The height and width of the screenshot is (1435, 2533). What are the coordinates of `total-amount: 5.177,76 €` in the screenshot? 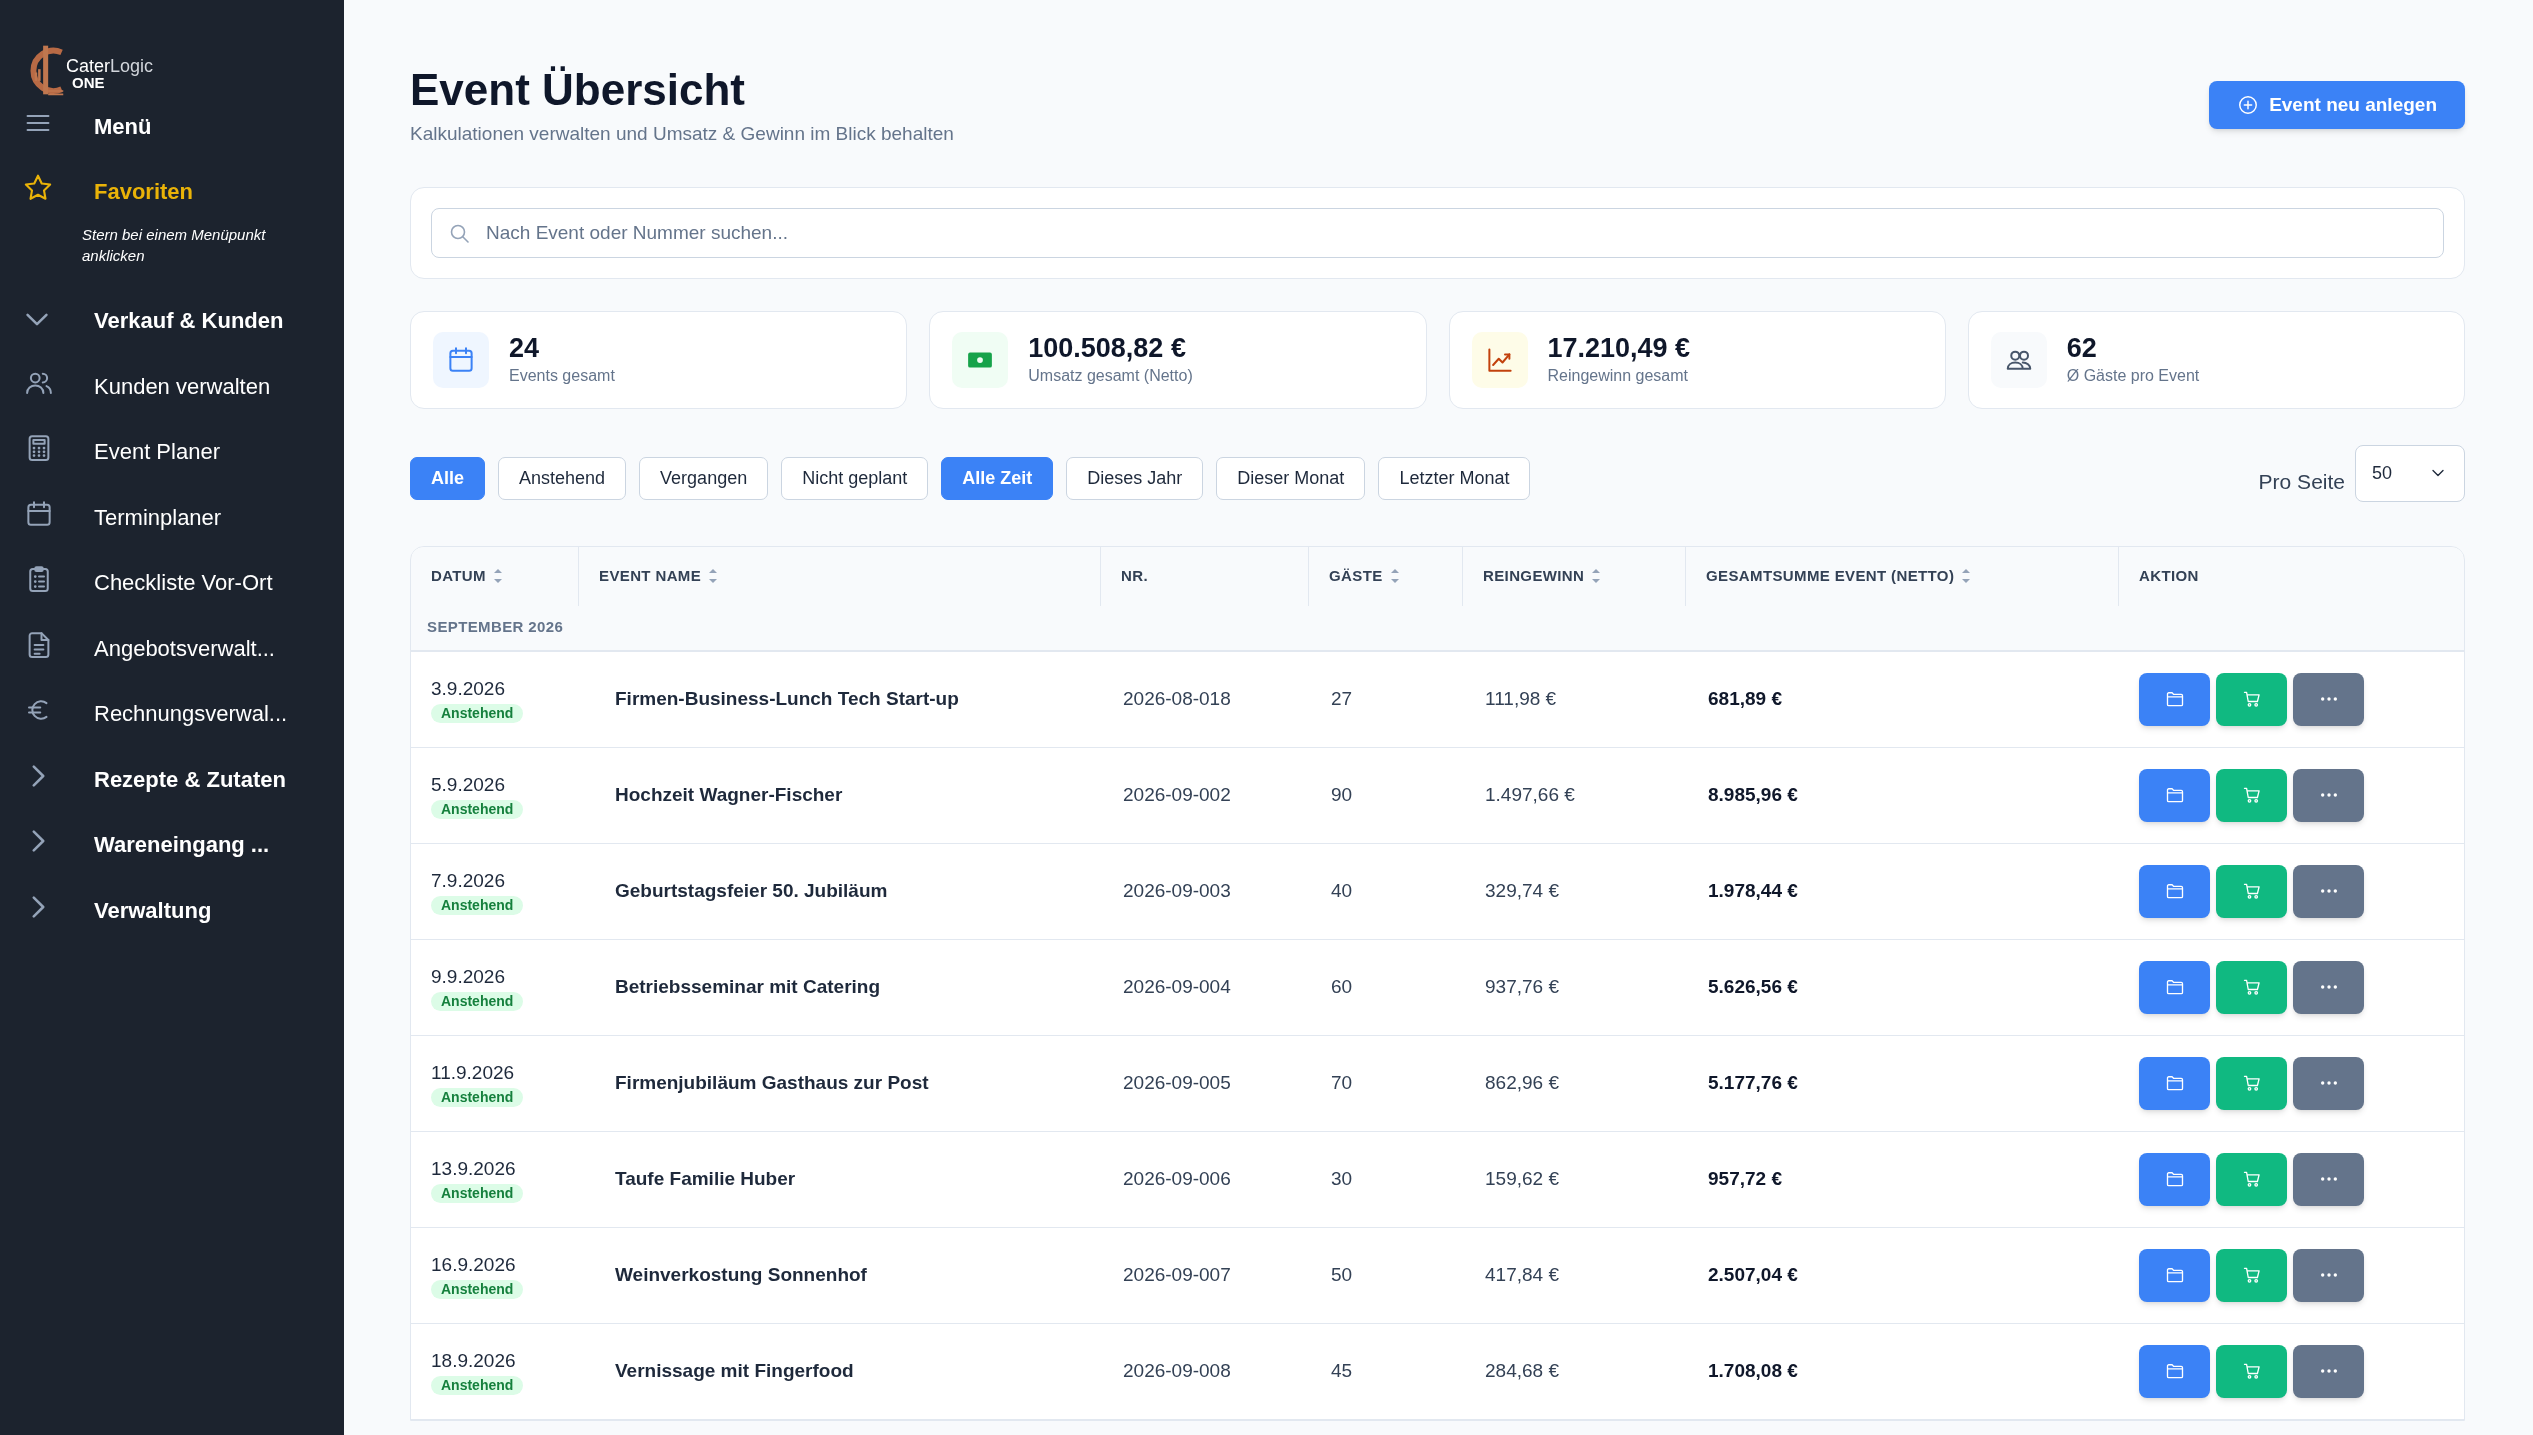 It's located at (1753, 1082).